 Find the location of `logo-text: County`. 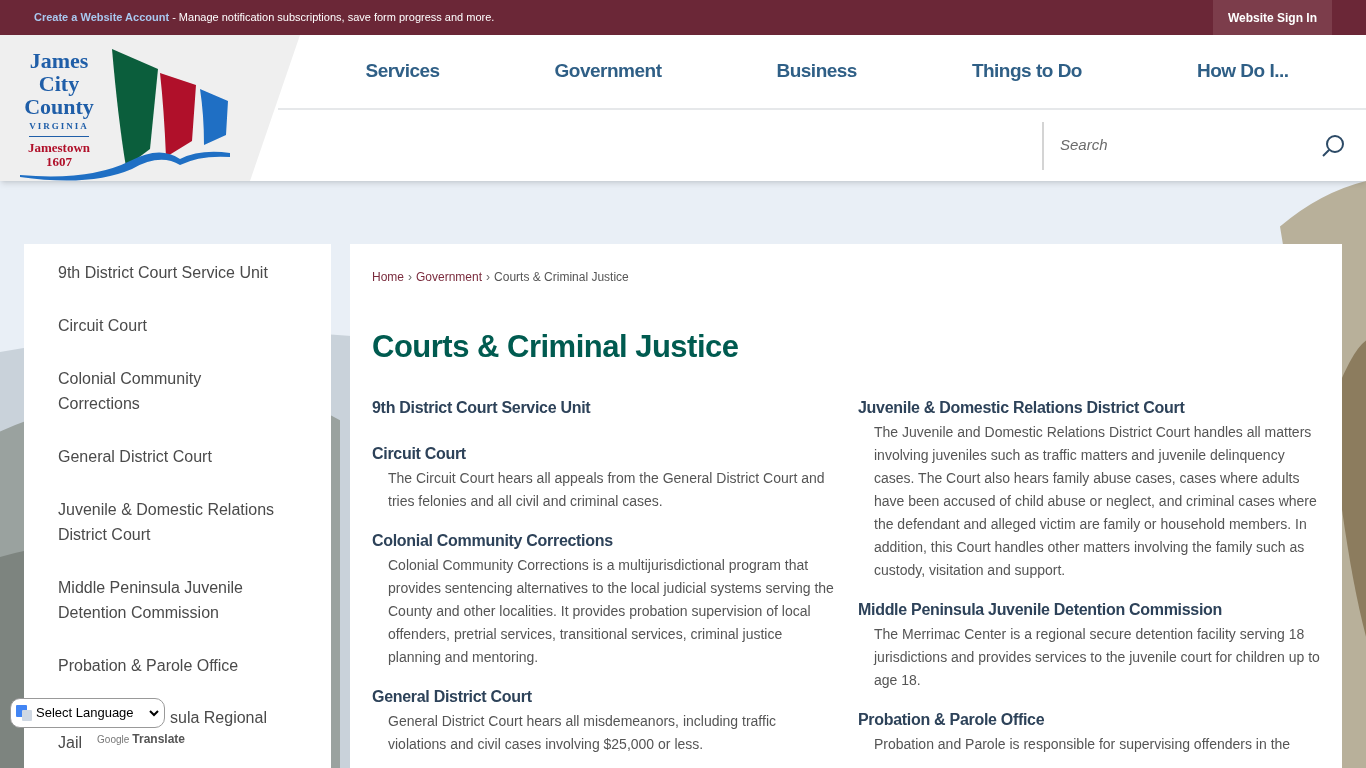

logo-text: County is located at coordinates (59, 106).